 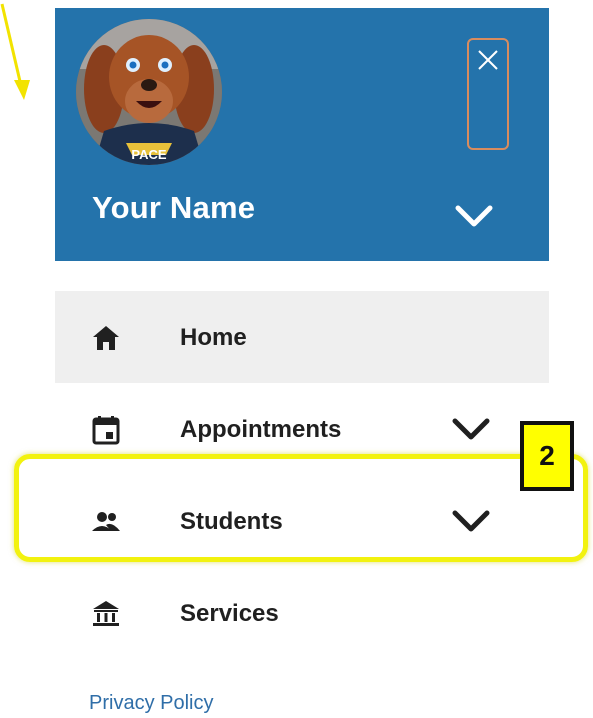 What do you see at coordinates (106, 338) in the screenshot?
I see `home-icon` at bounding box center [106, 338].